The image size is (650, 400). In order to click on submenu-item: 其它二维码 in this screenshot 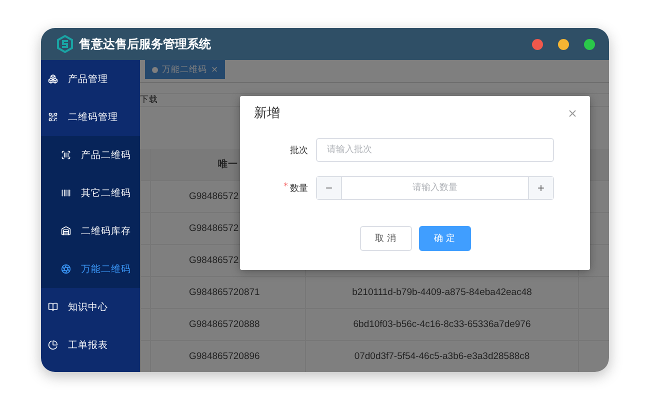, I will do `click(90, 193)`.